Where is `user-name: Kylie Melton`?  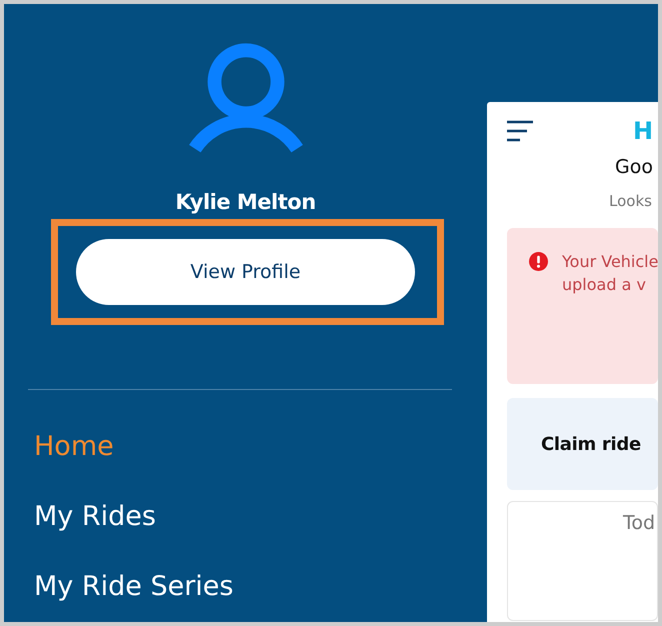
user-name: Kylie Melton is located at coordinates (245, 202).